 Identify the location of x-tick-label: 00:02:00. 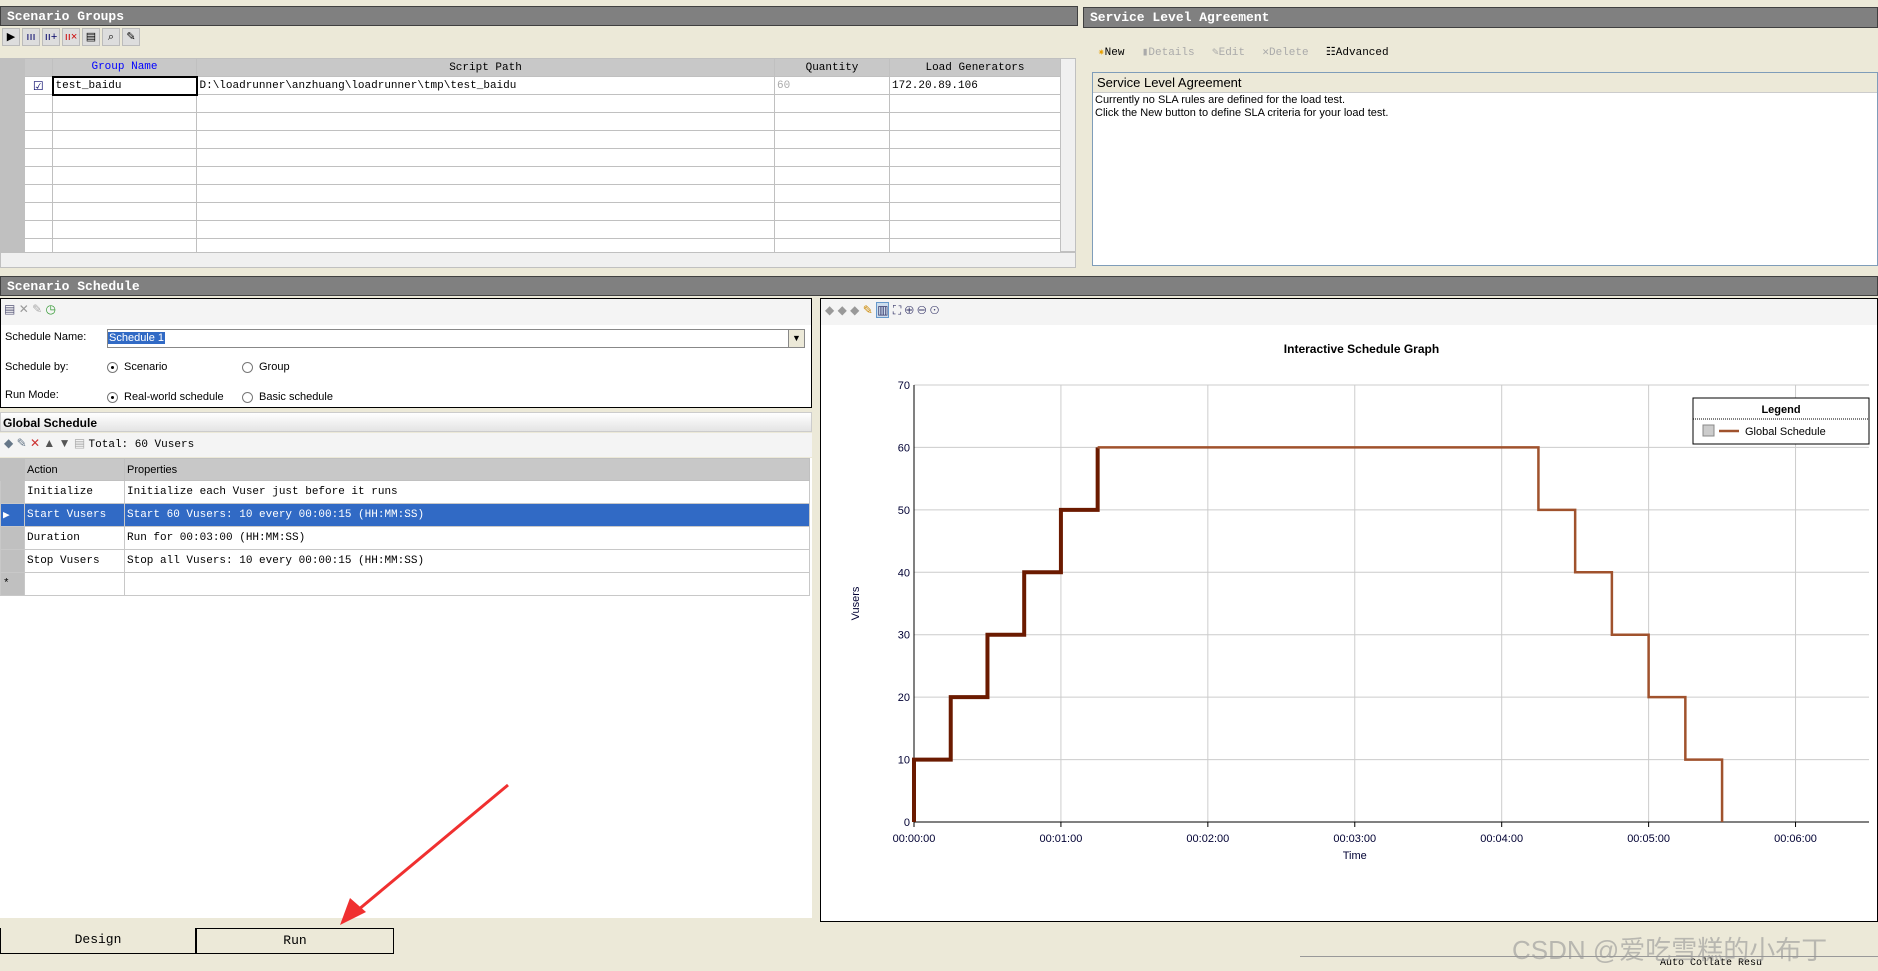
(1207, 839).